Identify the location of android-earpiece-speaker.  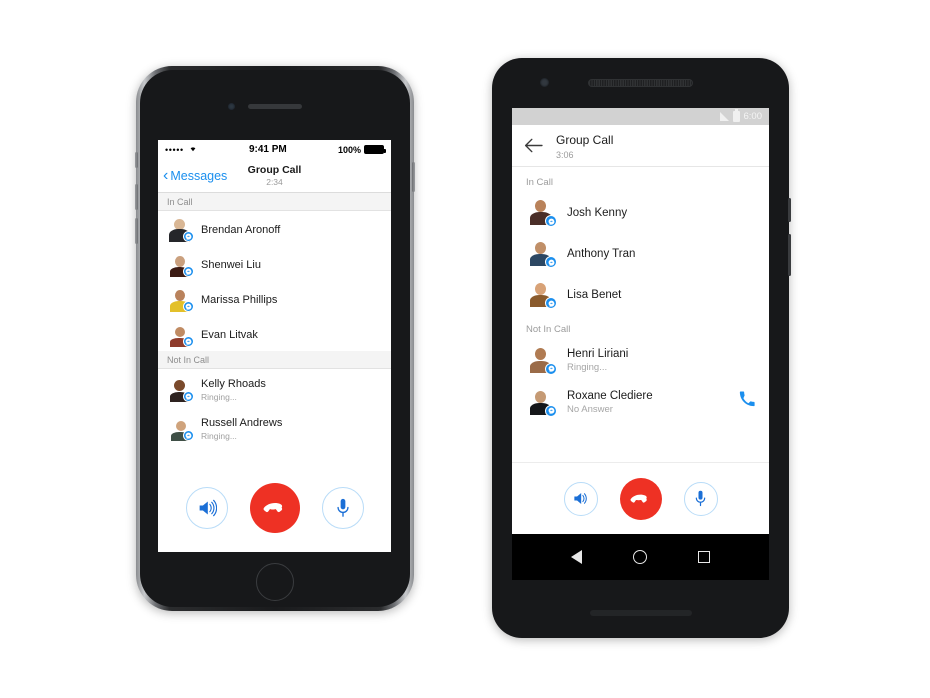
(640, 83).